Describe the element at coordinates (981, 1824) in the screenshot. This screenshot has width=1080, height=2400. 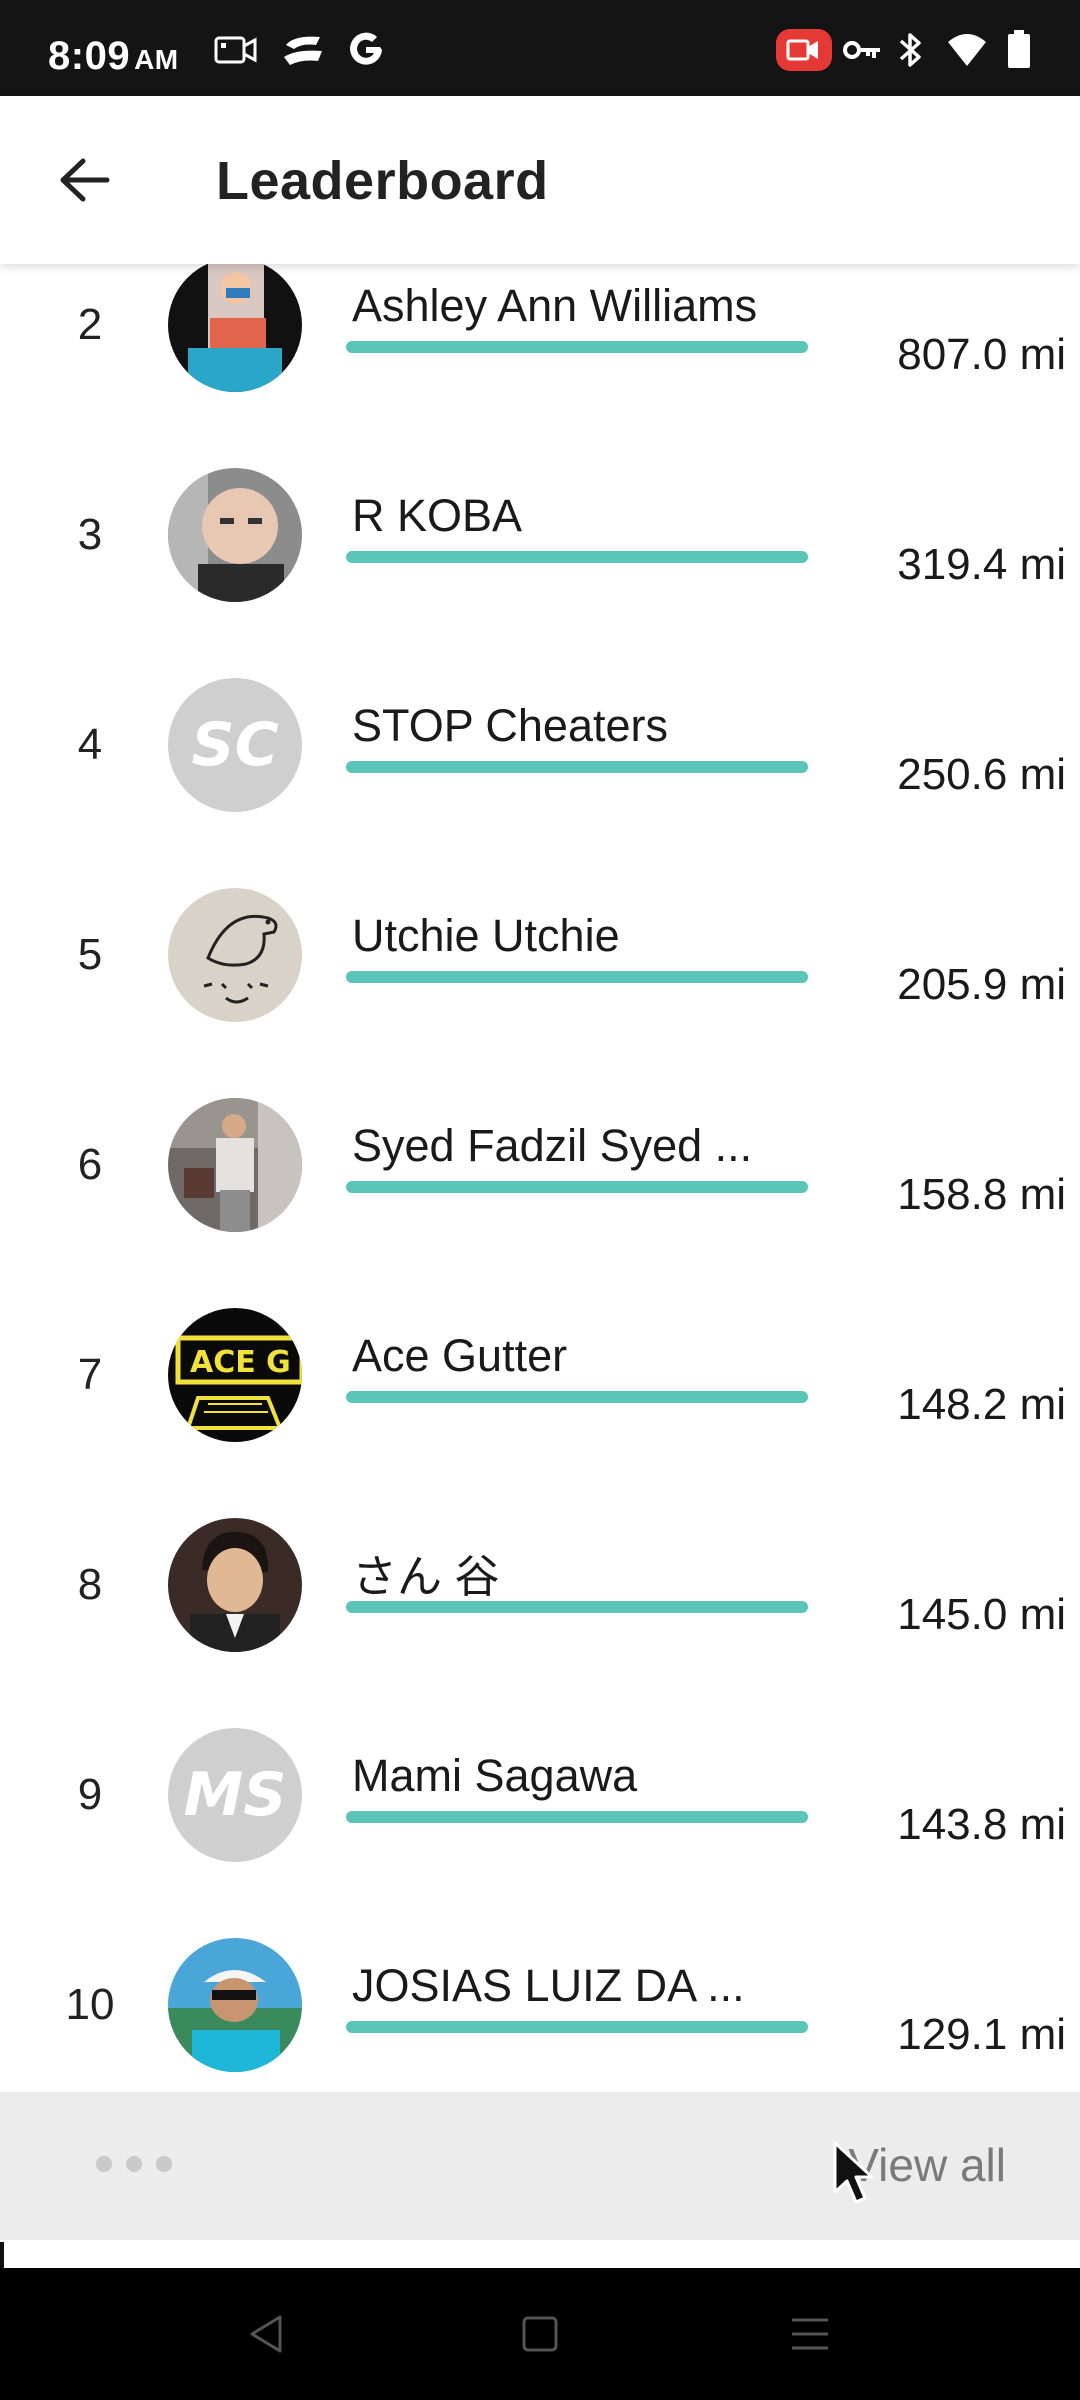
I see `distance-value: 143.8 mi` at that location.